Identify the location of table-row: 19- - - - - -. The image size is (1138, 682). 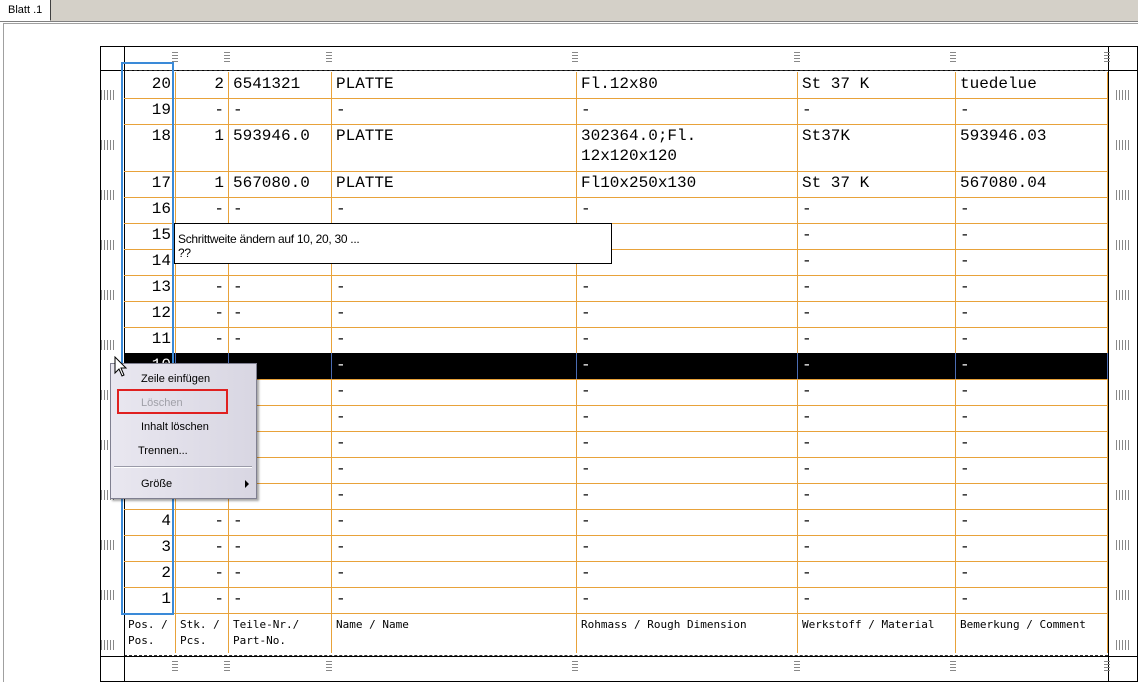
(616, 111).